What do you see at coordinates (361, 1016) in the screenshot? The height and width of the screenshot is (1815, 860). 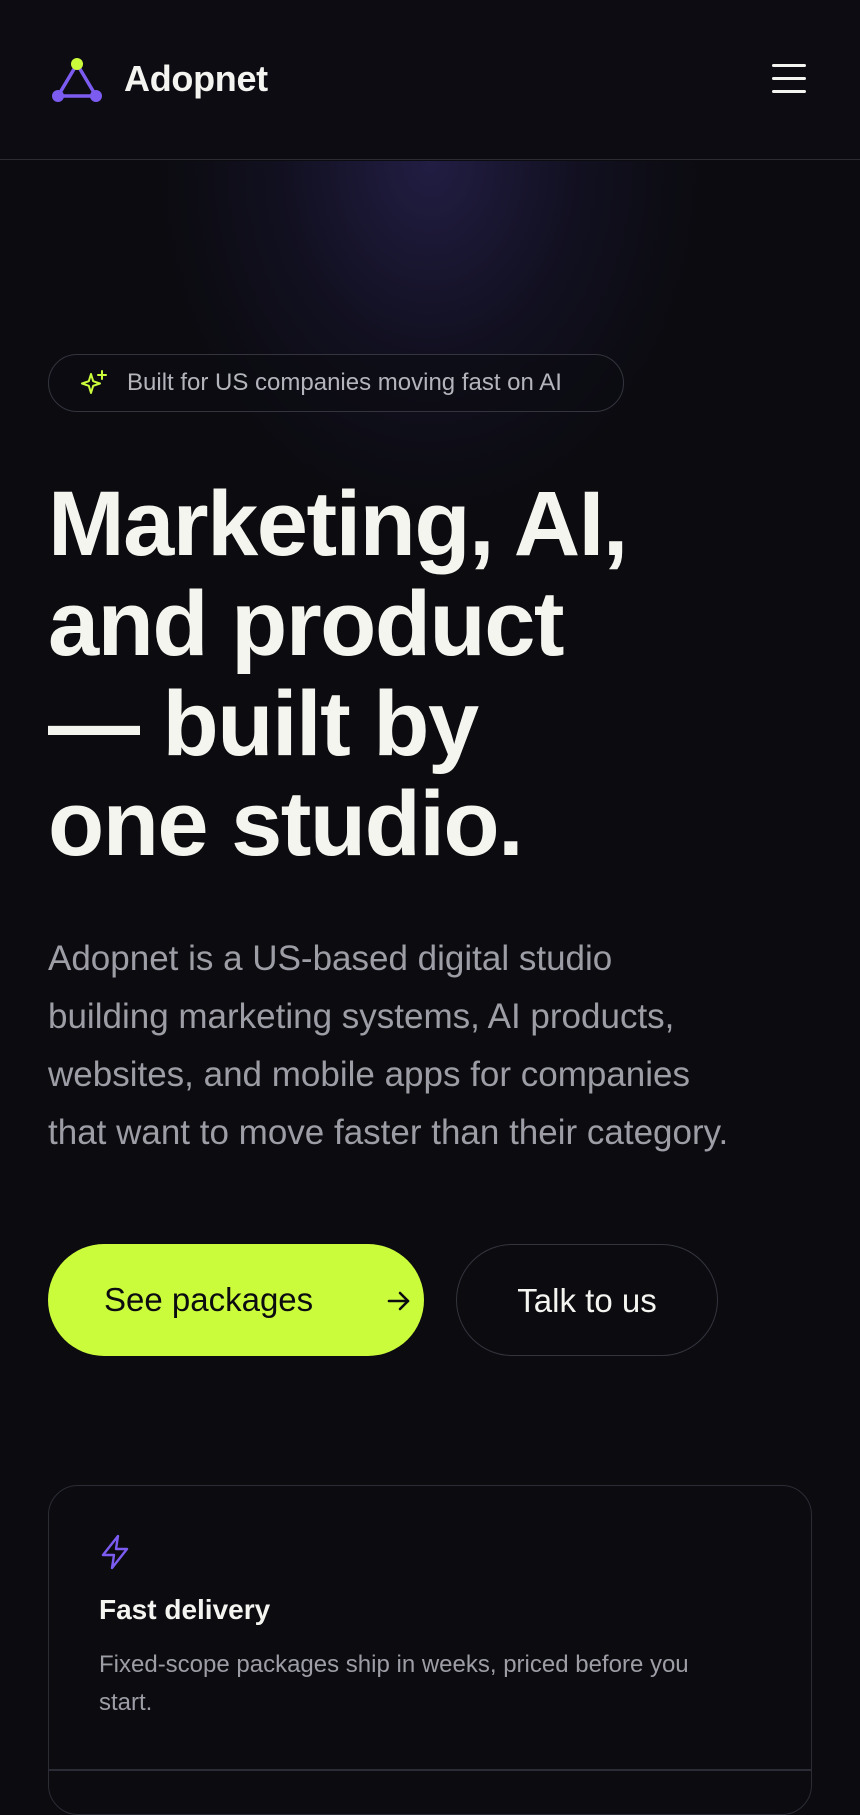 I see `subtitle-line: building marketing systems, AI products,` at bounding box center [361, 1016].